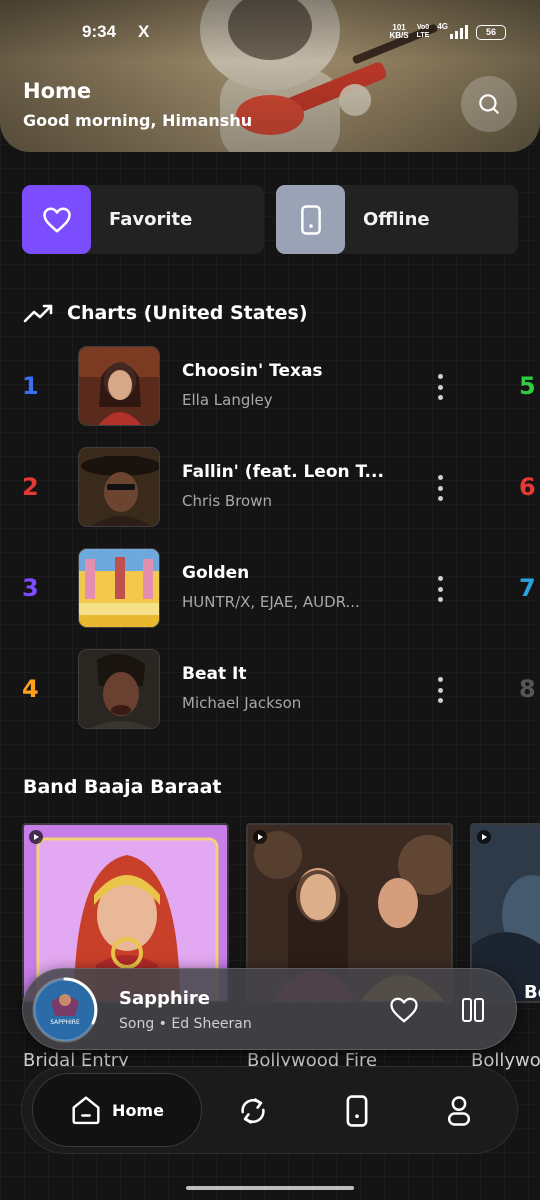 The width and height of the screenshot is (540, 1200). Describe the element at coordinates (423, 31) in the screenshot. I see `volte-indicator: Vo0 LTE` at that location.